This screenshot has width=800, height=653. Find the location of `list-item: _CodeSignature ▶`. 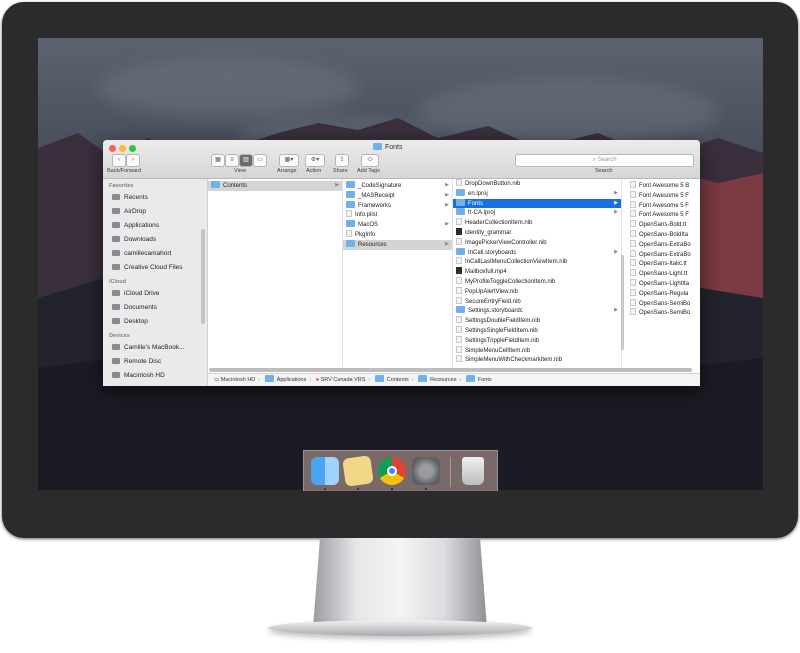

list-item: _CodeSignature ▶ is located at coordinates (397, 186).